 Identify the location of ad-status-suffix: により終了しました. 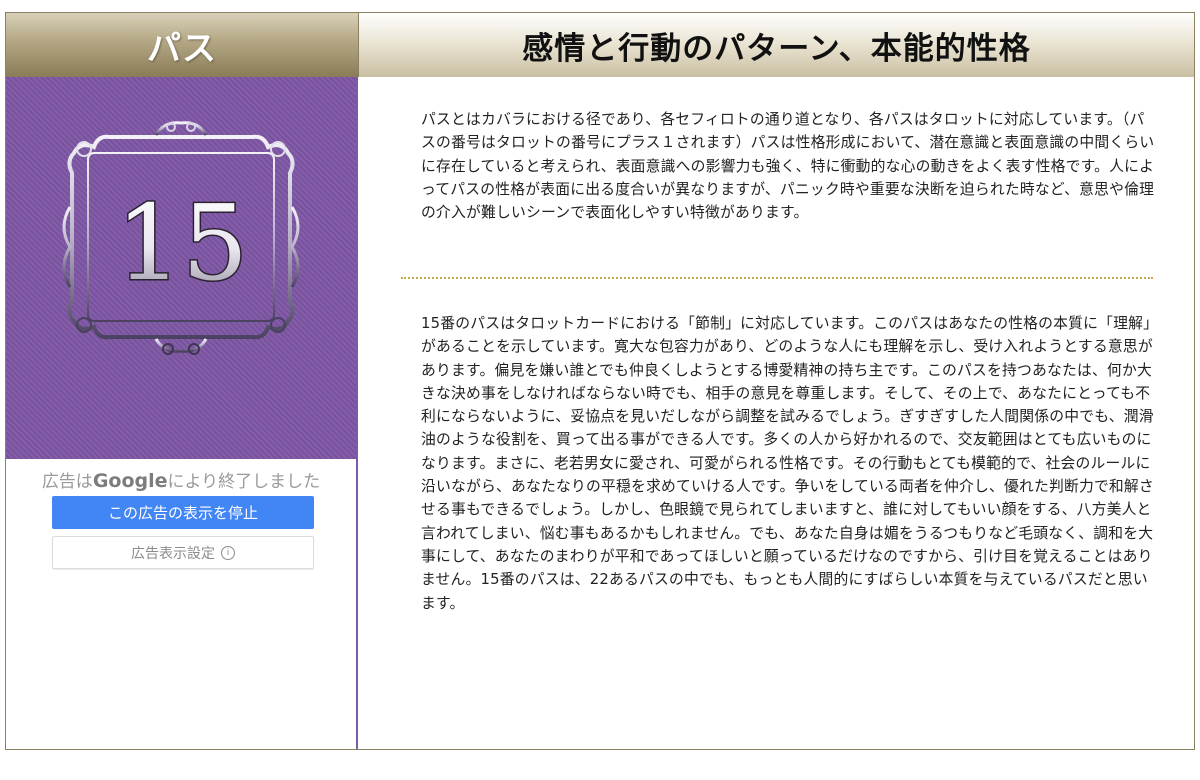
(244, 482).